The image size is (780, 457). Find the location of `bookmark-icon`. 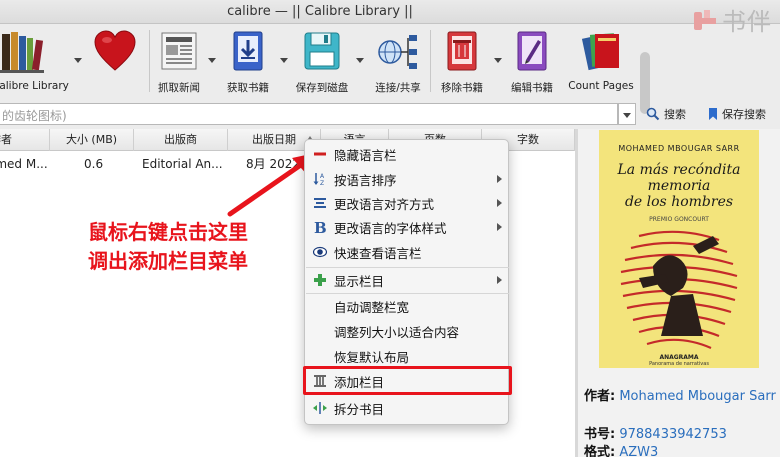

bookmark-icon is located at coordinates (713, 114).